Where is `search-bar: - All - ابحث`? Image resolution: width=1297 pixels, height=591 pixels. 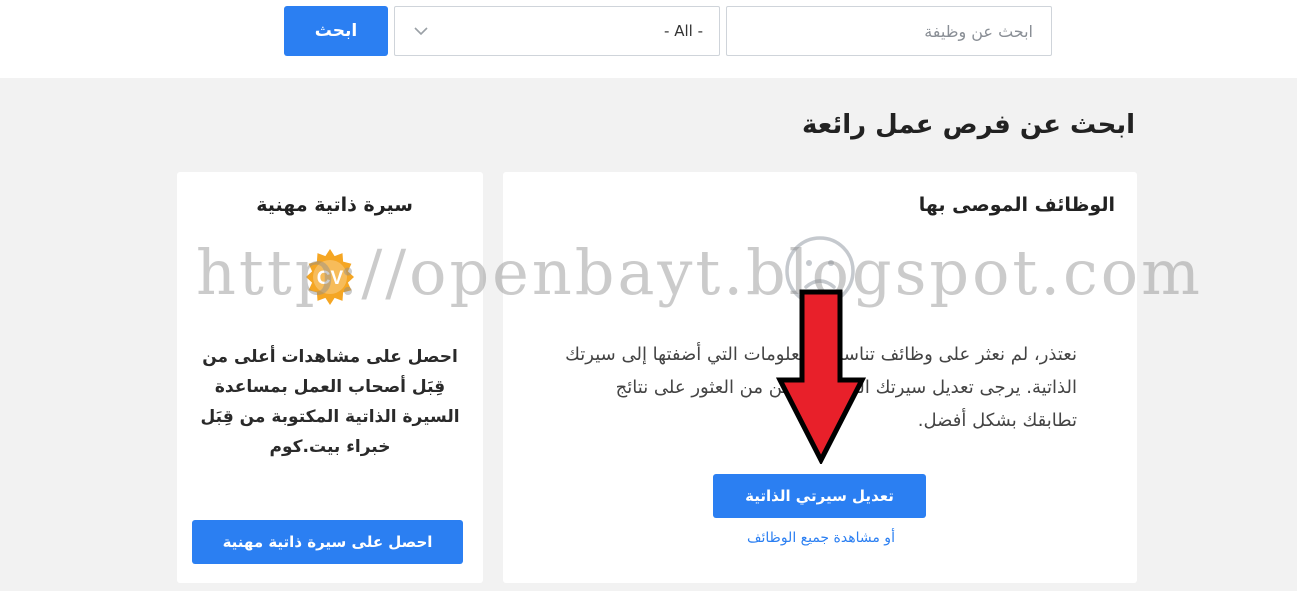 search-bar: - All - ابحث is located at coordinates (648, 39).